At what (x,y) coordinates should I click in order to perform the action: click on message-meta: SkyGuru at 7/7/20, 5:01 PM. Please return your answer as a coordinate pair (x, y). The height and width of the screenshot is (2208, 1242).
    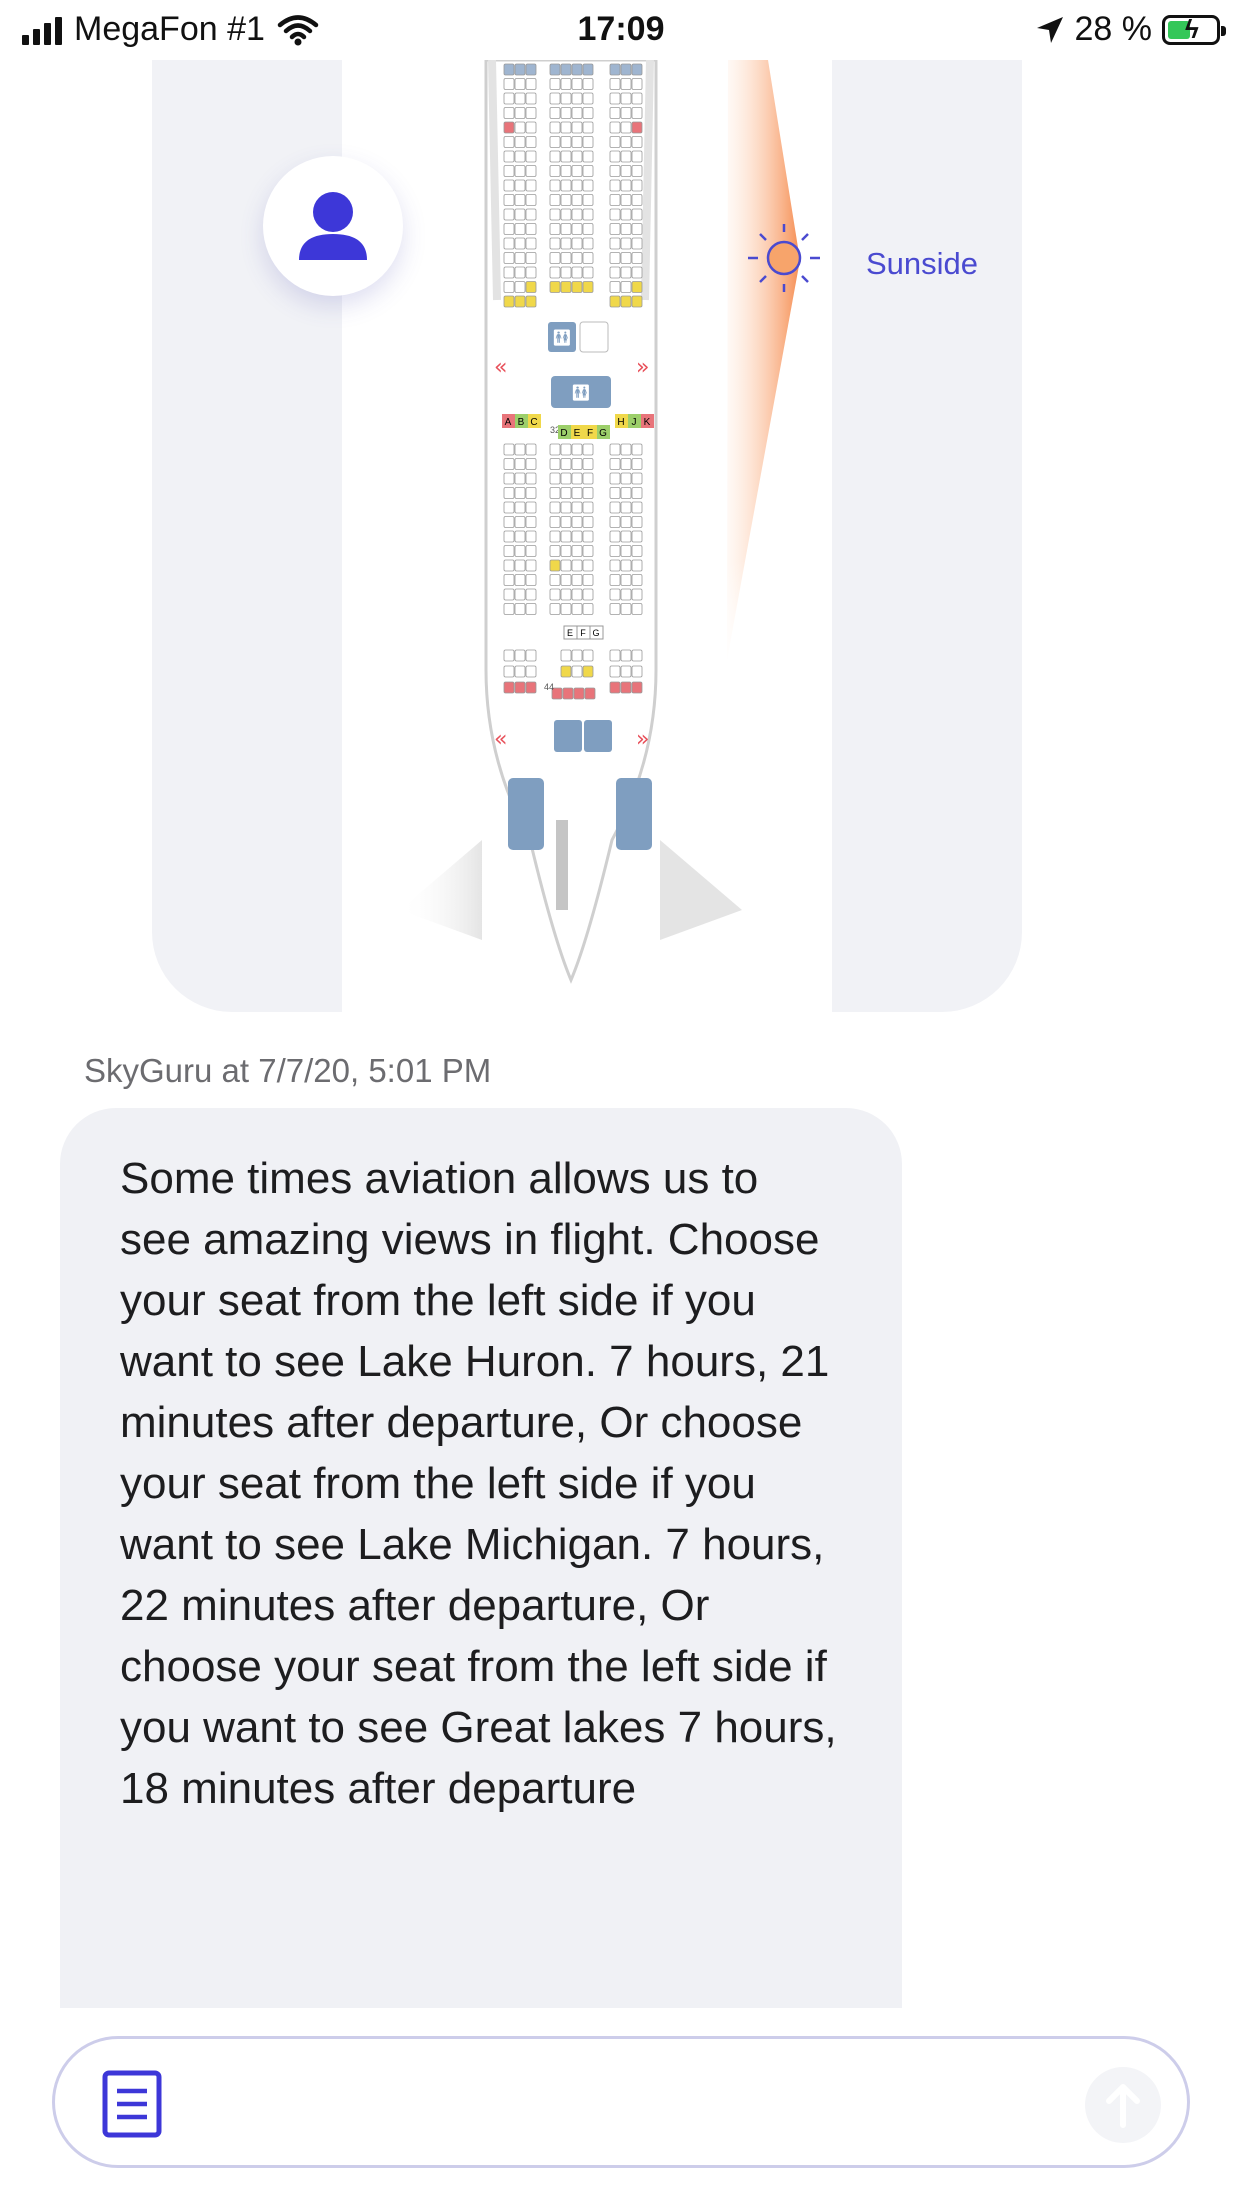
    Looking at the image, I should click on (288, 1070).